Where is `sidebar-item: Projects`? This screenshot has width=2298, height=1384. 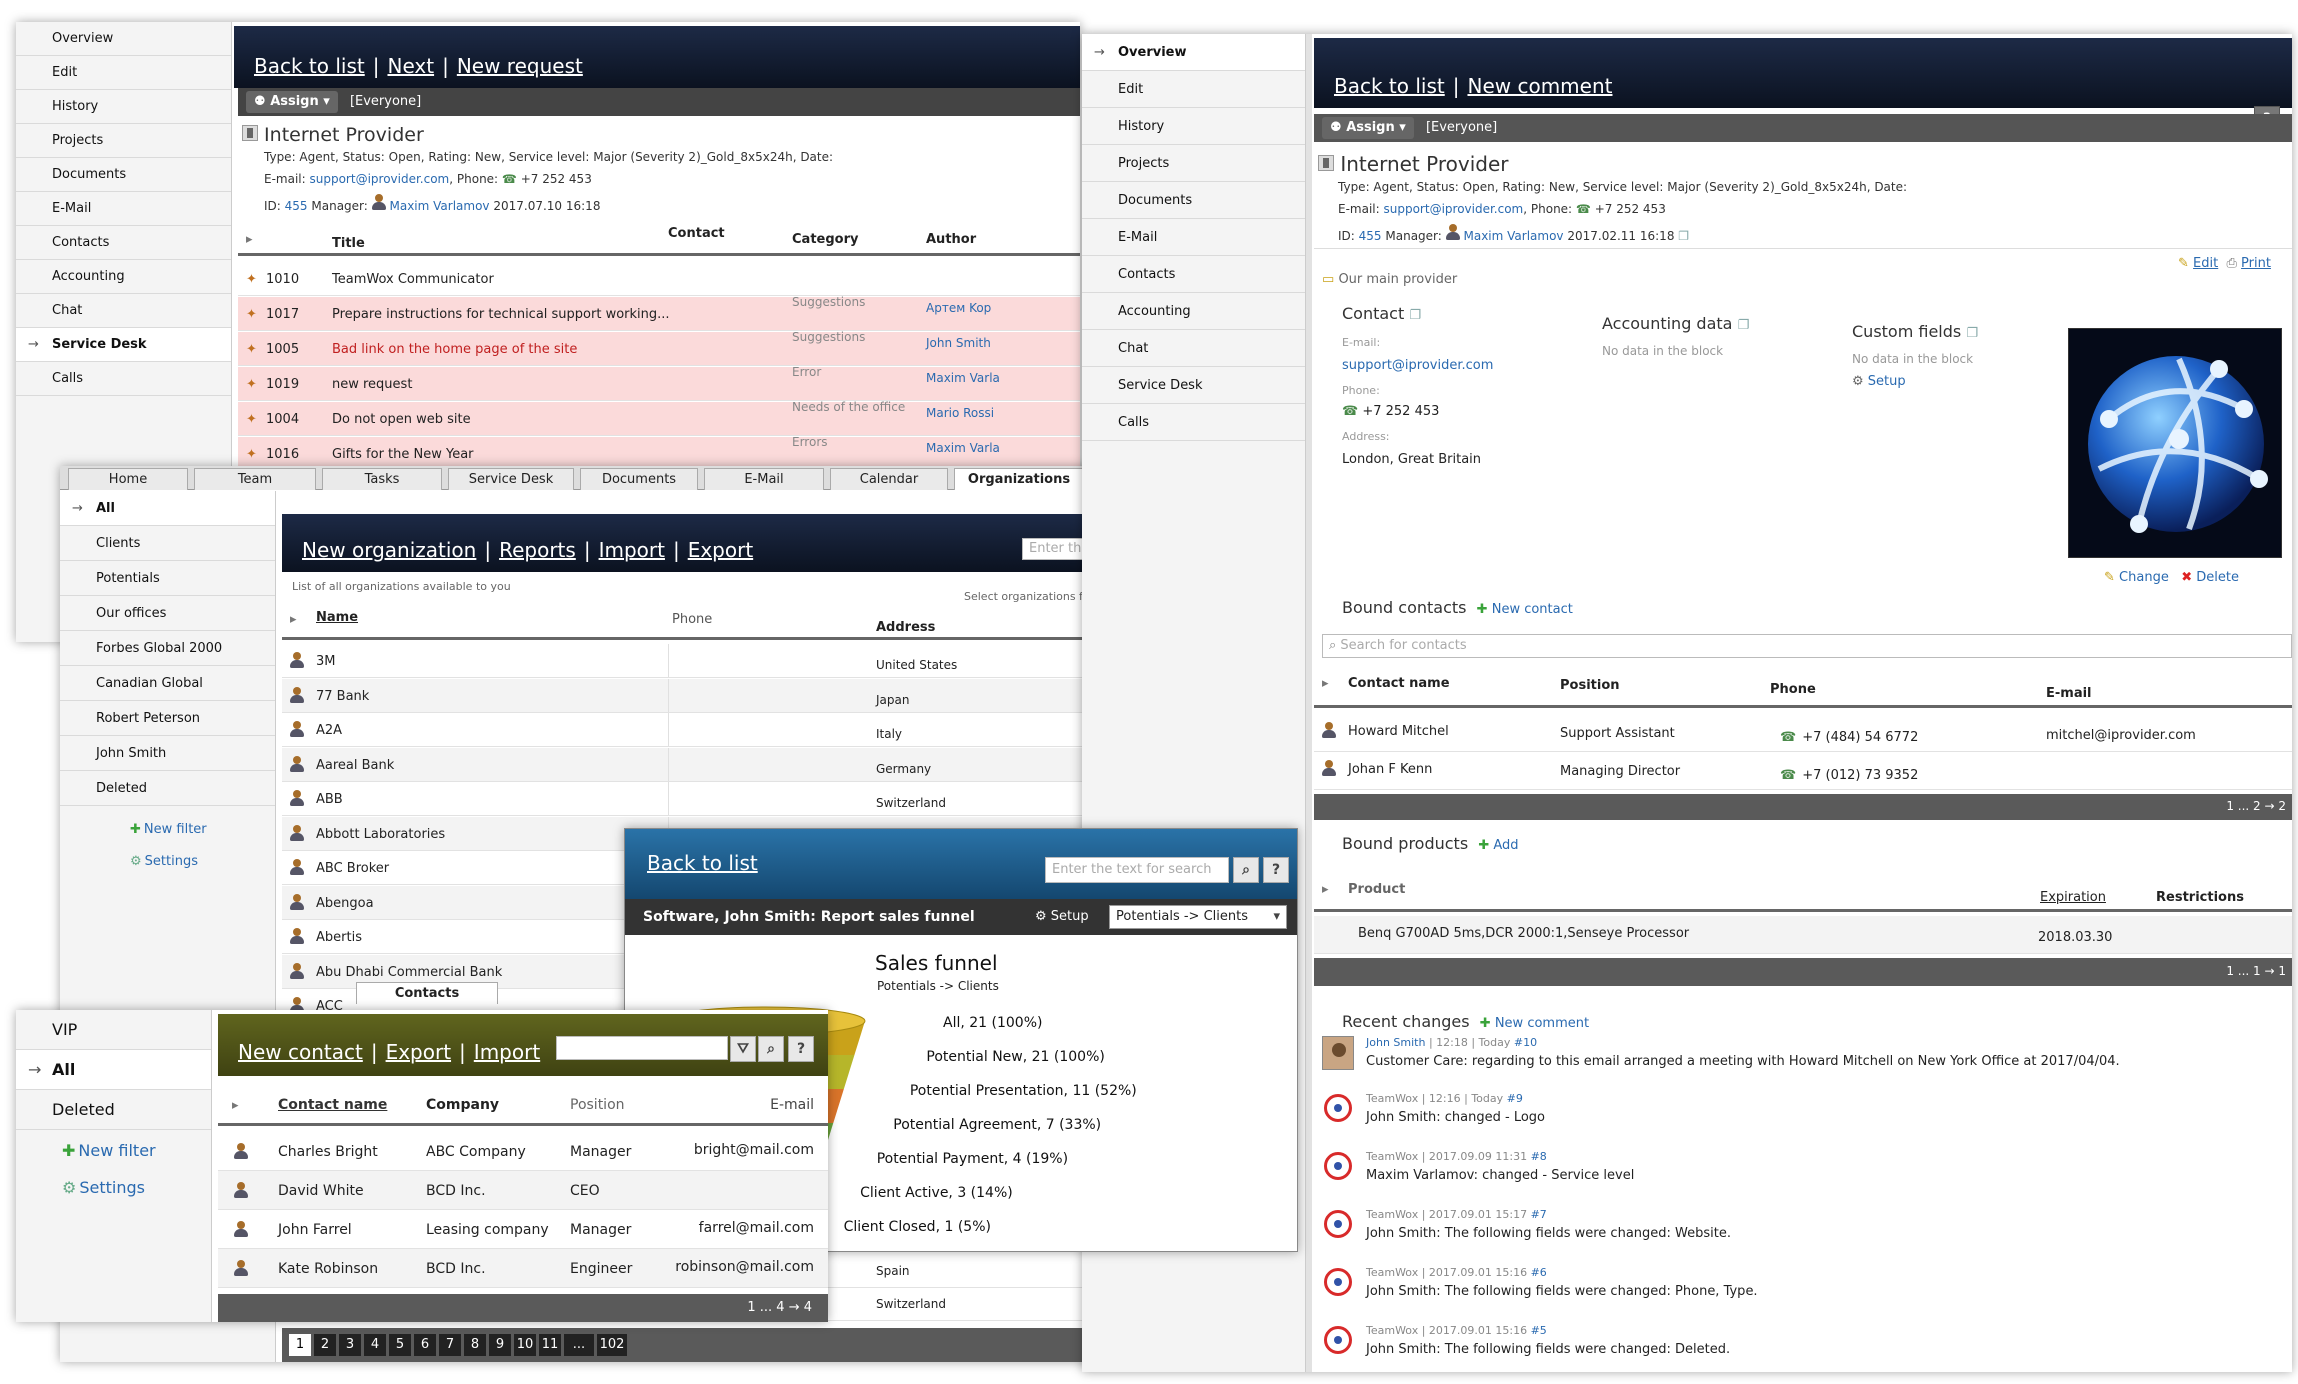 sidebar-item: Projects is located at coordinates (1193, 163).